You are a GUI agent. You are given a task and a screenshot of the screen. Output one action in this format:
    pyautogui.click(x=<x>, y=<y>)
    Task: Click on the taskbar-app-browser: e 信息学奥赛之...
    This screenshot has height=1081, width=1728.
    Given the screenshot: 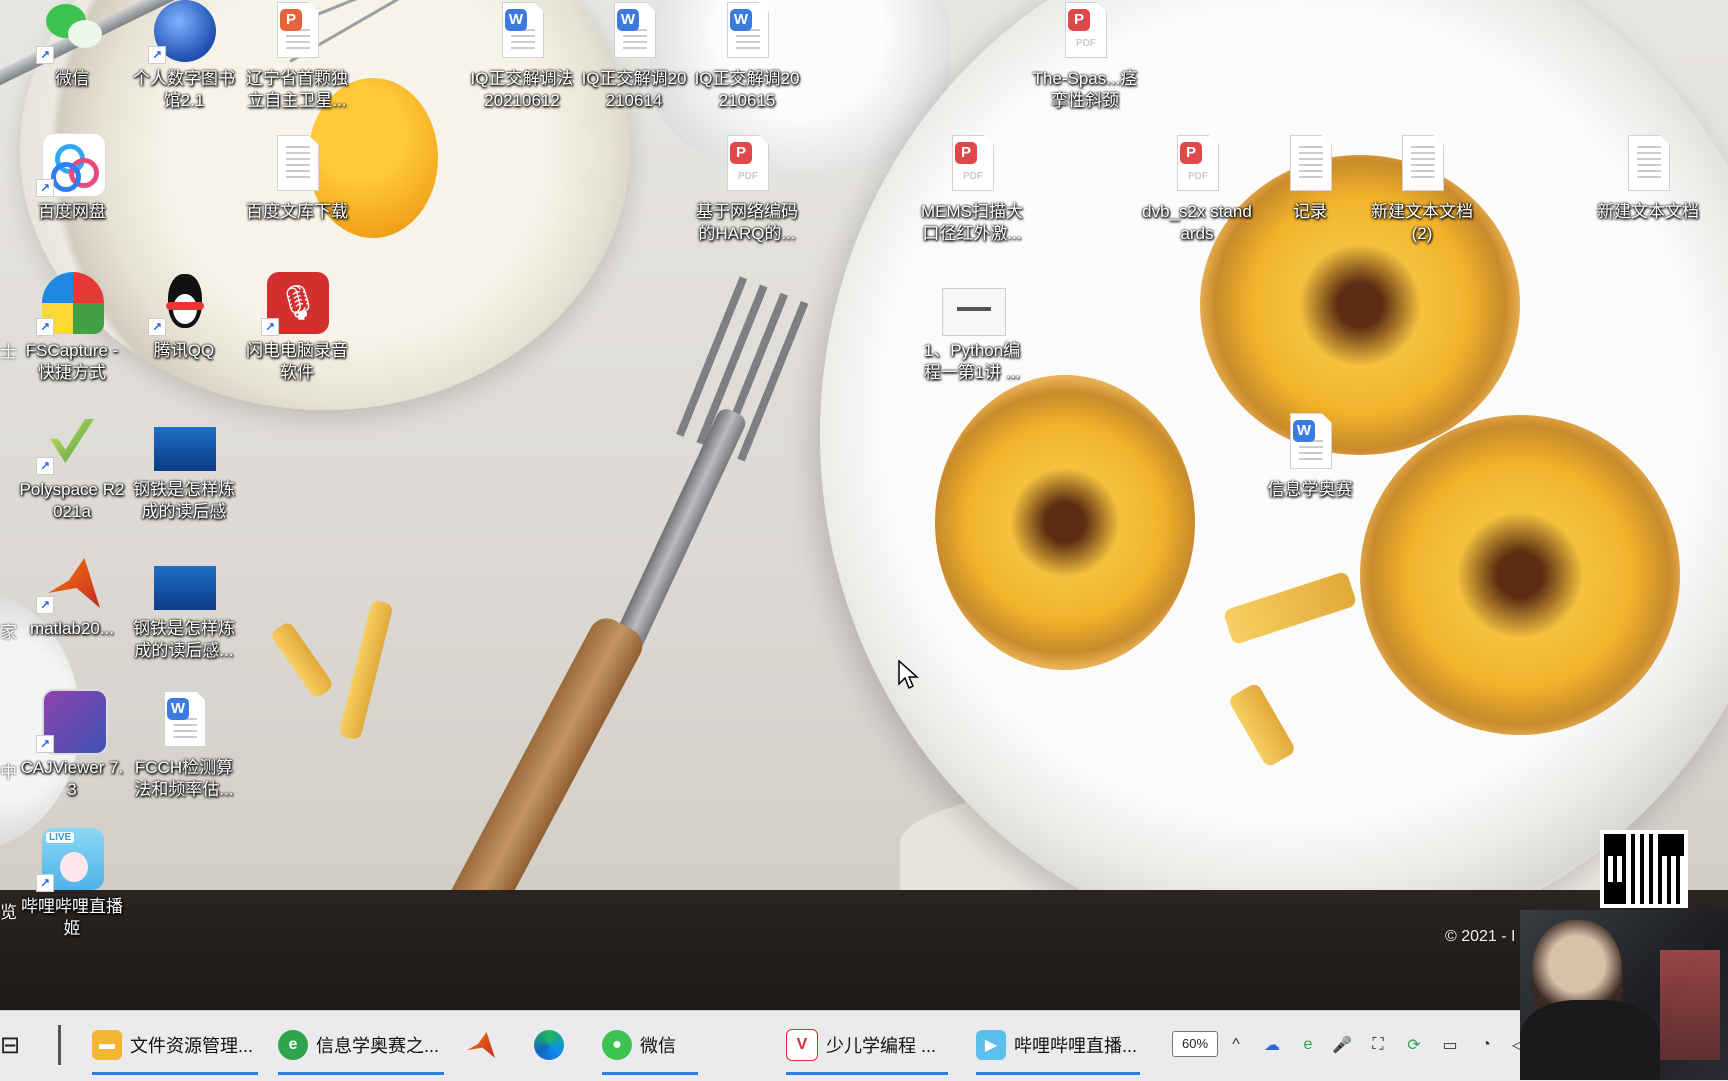 What is the action you would take?
    pyautogui.click(x=361, y=1045)
    